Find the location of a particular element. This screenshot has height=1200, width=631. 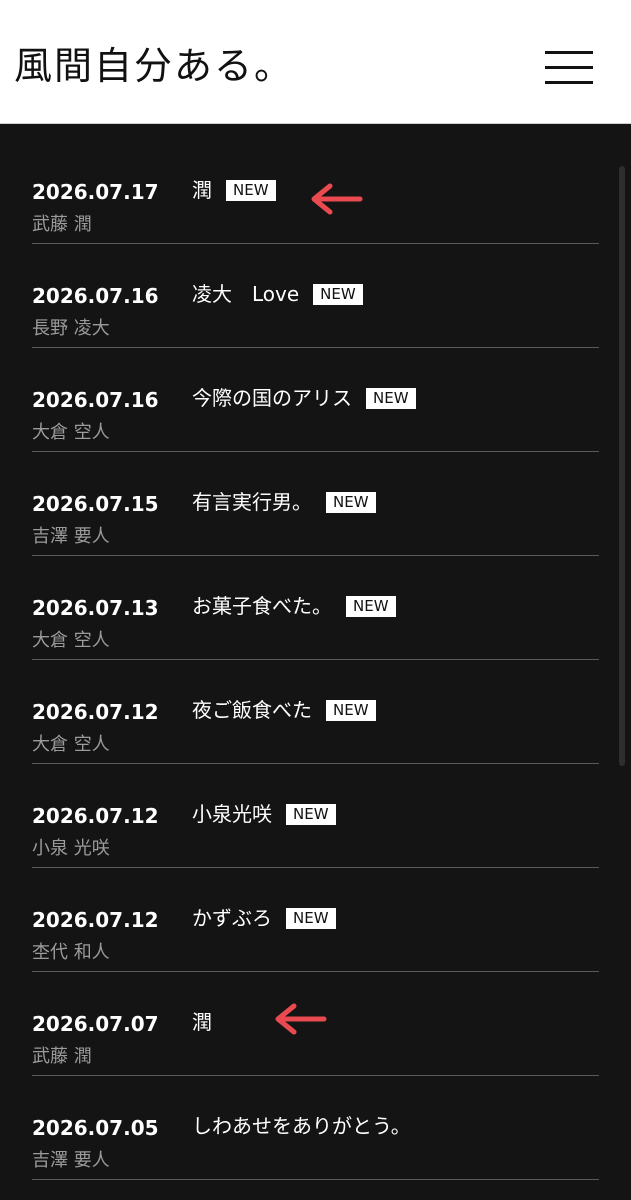

post-date: 2026.07.17 is located at coordinates (95, 192).